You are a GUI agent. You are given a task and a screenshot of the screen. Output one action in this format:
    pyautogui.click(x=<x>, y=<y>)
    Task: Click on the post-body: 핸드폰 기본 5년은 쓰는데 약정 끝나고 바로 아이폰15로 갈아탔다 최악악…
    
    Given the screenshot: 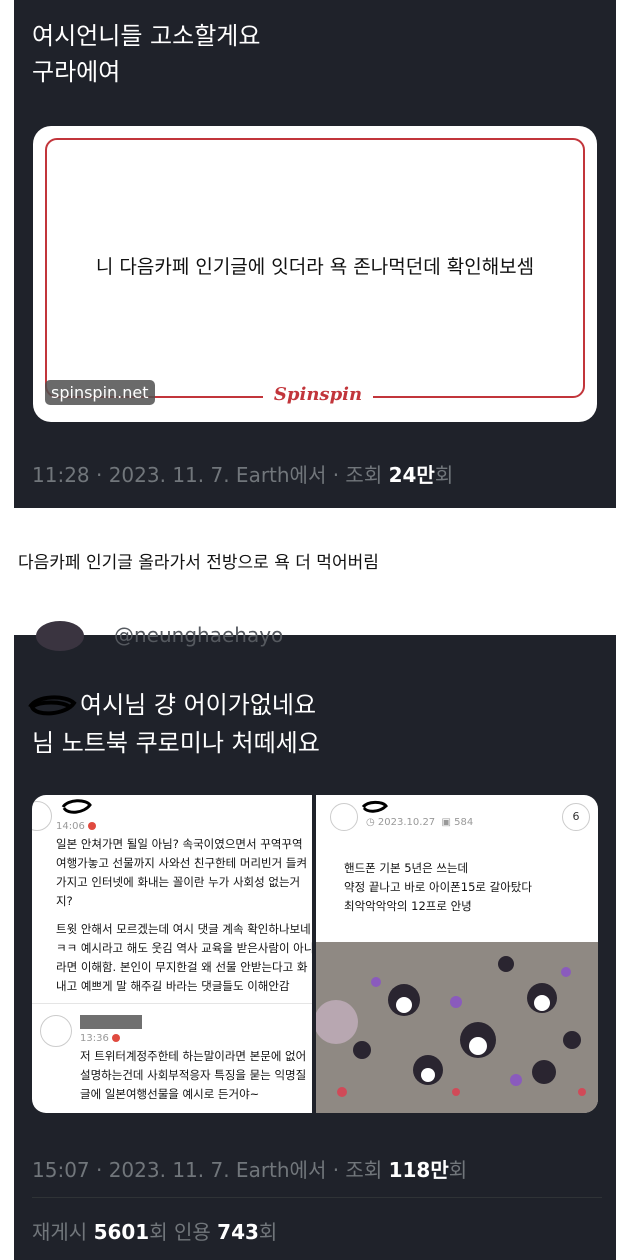 What is the action you would take?
    pyautogui.click(x=438, y=887)
    